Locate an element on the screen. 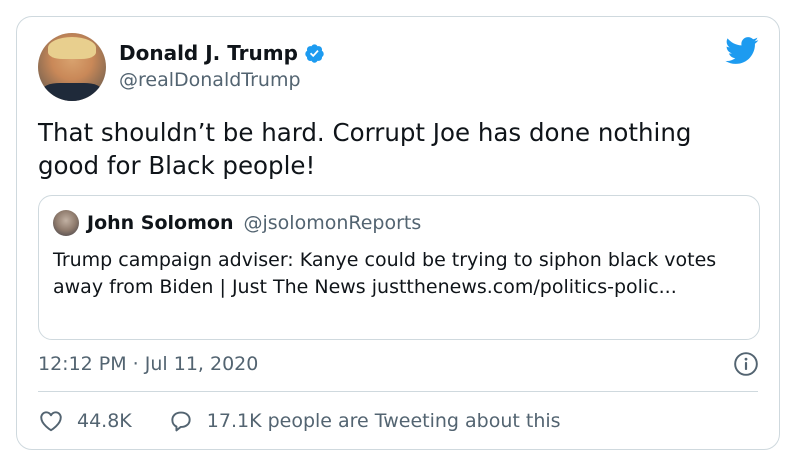 Image resolution: width=799 pixels, height=475 pixels. twitter-bird-icon is located at coordinates (742, 51).